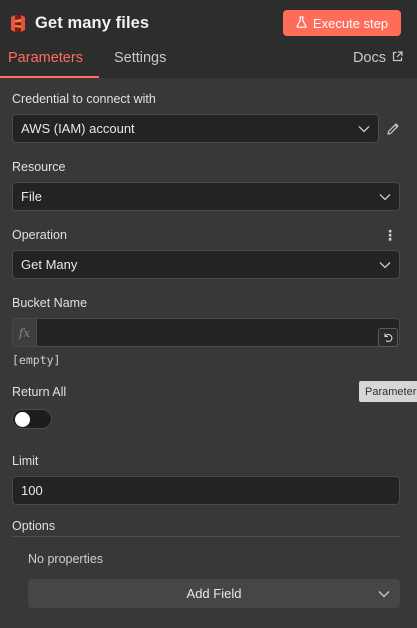 This screenshot has height=628, width=417. I want to click on credential-label-text: Credential to connect with, so click(84, 99).